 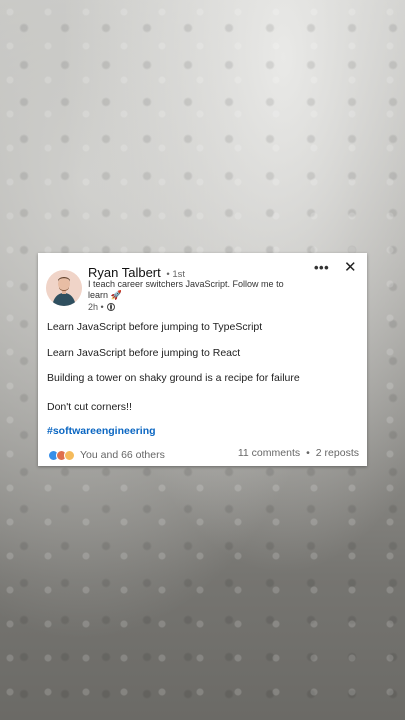 I want to click on avatar-photo, so click(x=64, y=288).